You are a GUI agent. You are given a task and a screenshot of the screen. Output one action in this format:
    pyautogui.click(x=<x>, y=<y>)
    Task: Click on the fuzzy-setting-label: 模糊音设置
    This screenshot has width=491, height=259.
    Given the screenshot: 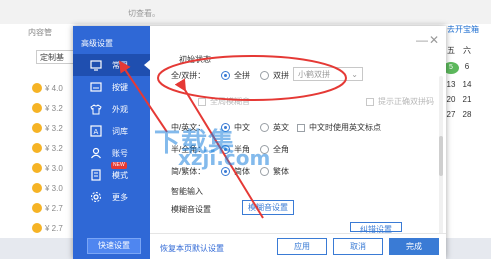 What is the action you would take?
    pyautogui.click(x=191, y=209)
    